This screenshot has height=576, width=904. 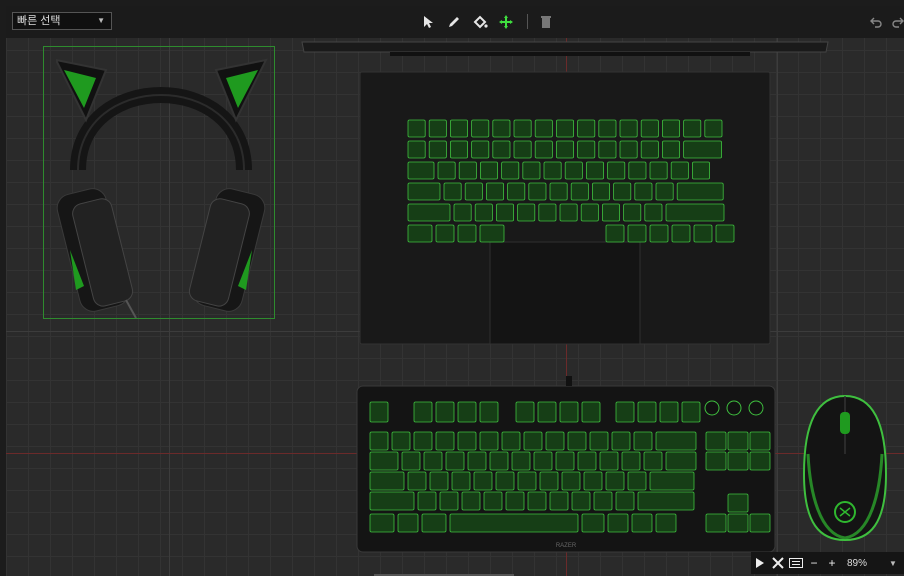 I want to click on move-tool-button, so click(x=506, y=22).